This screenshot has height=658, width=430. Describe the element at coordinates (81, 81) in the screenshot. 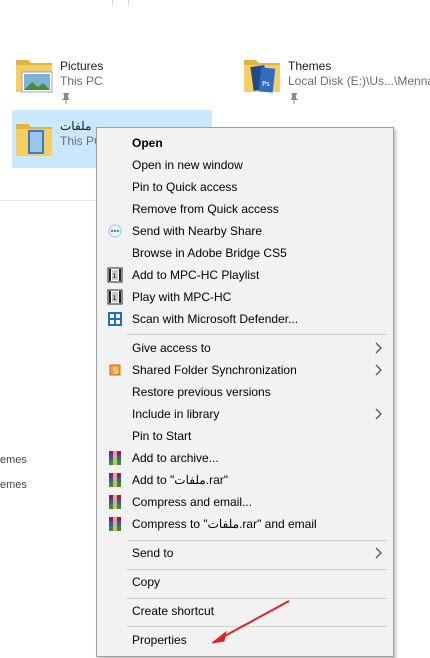

I see `pictures-location: This PC` at that location.